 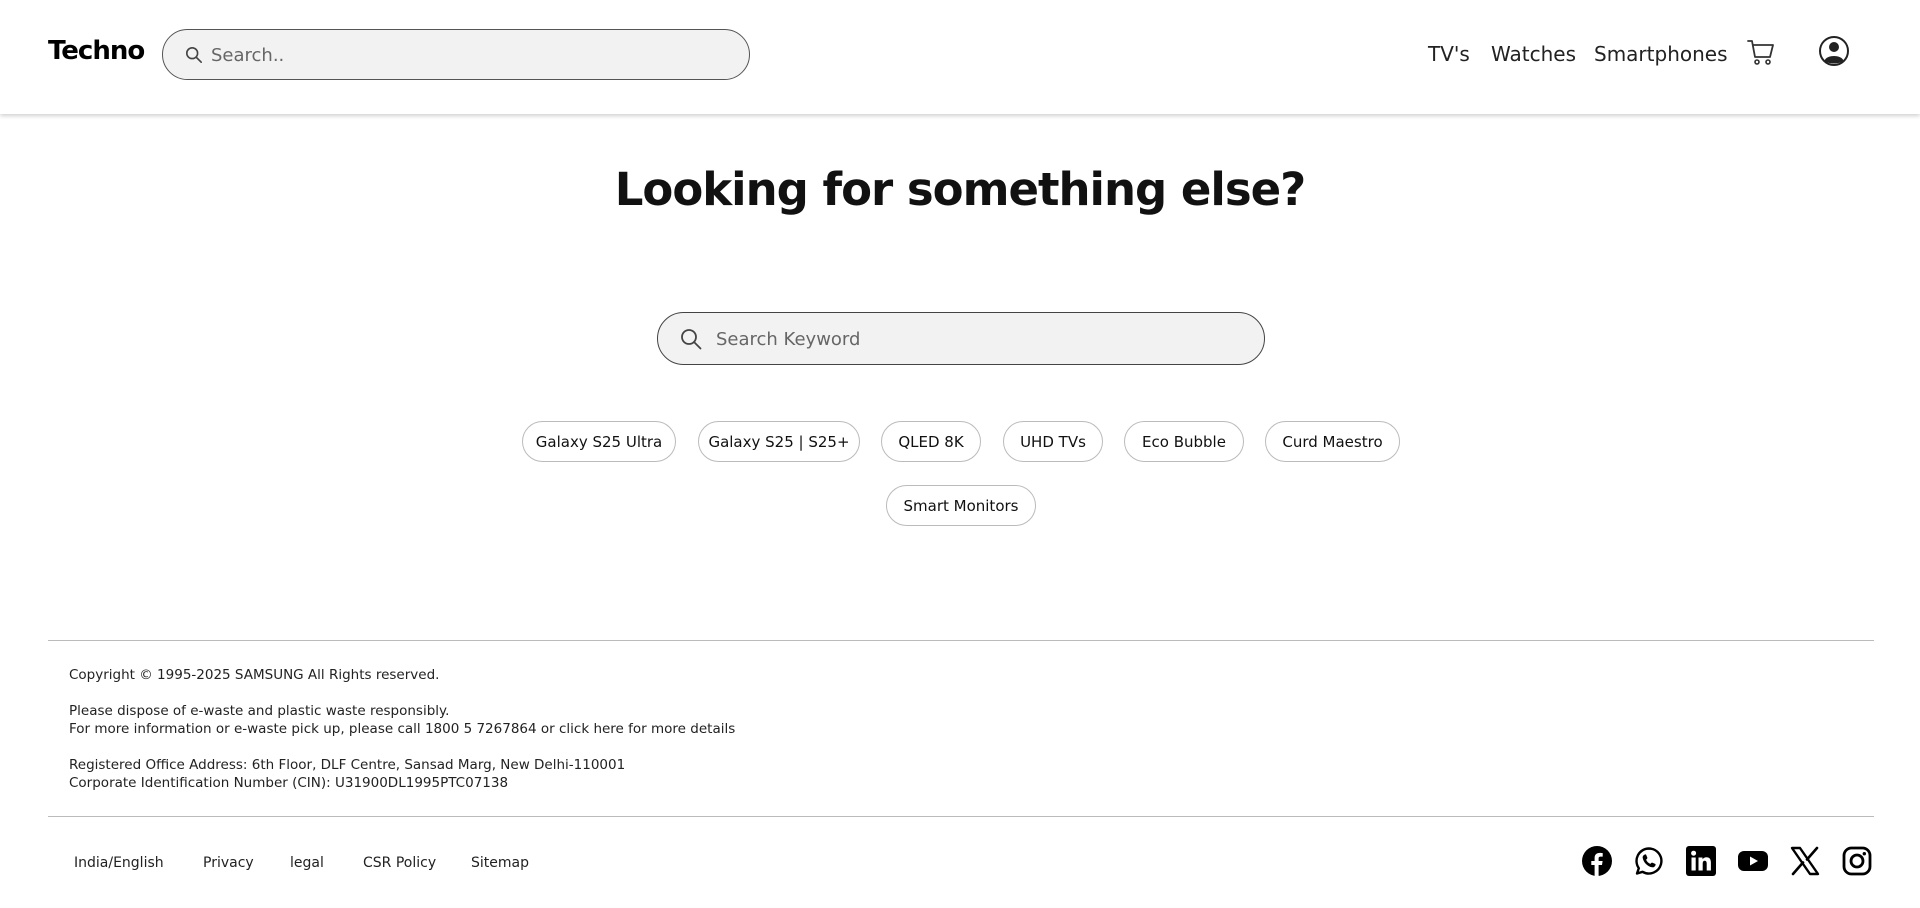 What do you see at coordinates (960, 57) in the screenshot?
I see `site-header: Techno TV's Watches Smartphones` at bounding box center [960, 57].